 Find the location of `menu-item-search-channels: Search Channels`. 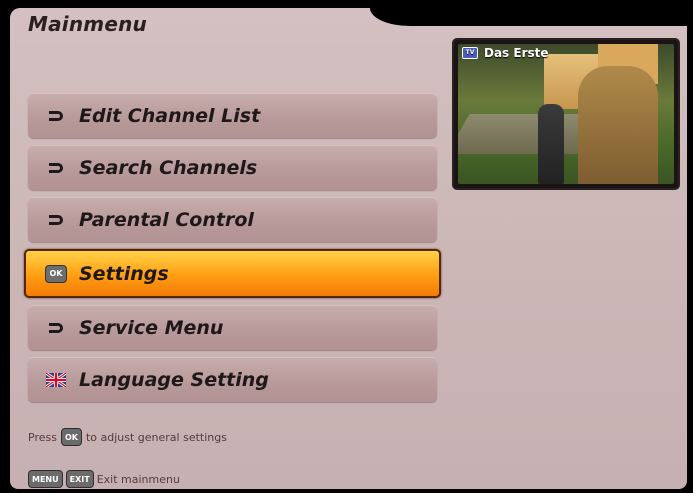

menu-item-search-channels: Search Channels is located at coordinates (232, 167).